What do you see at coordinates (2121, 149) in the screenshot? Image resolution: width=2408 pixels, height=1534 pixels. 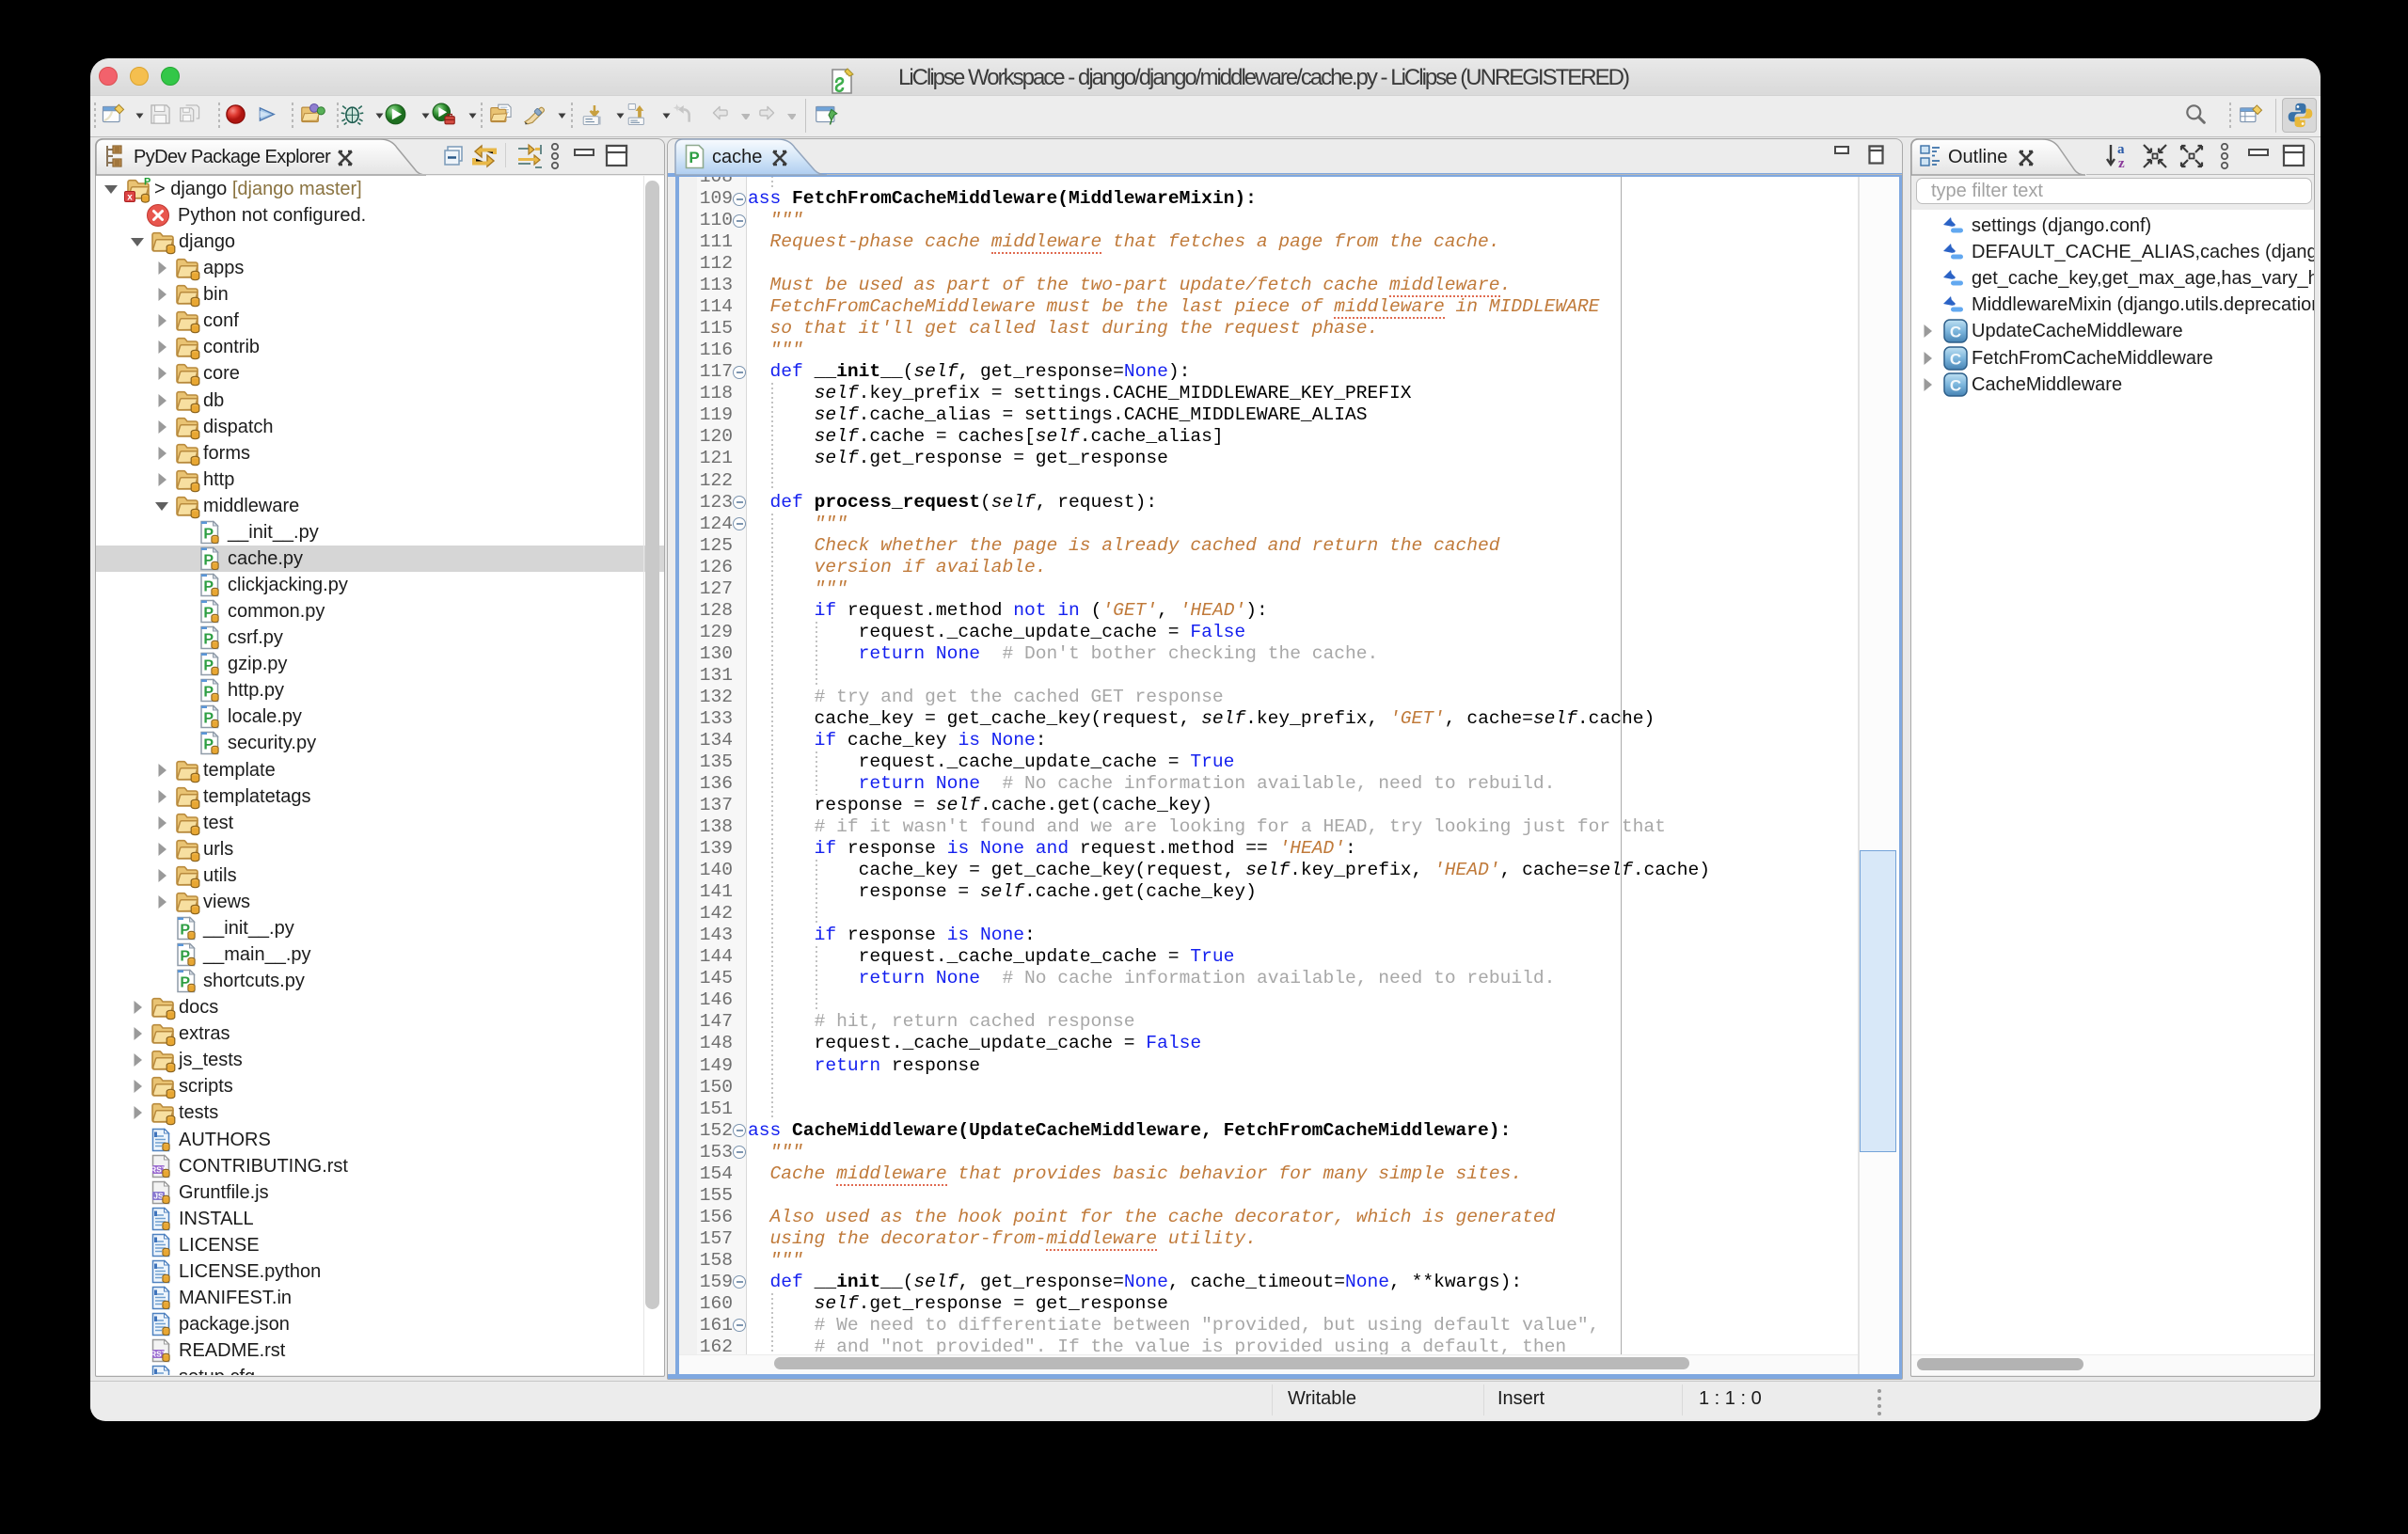 I see `svg-text: a` at bounding box center [2121, 149].